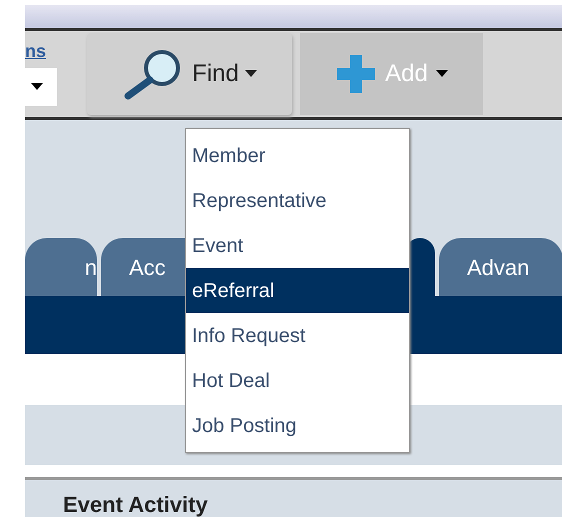  Describe the element at coordinates (500, 267) in the screenshot. I see `tab: Advan` at that location.